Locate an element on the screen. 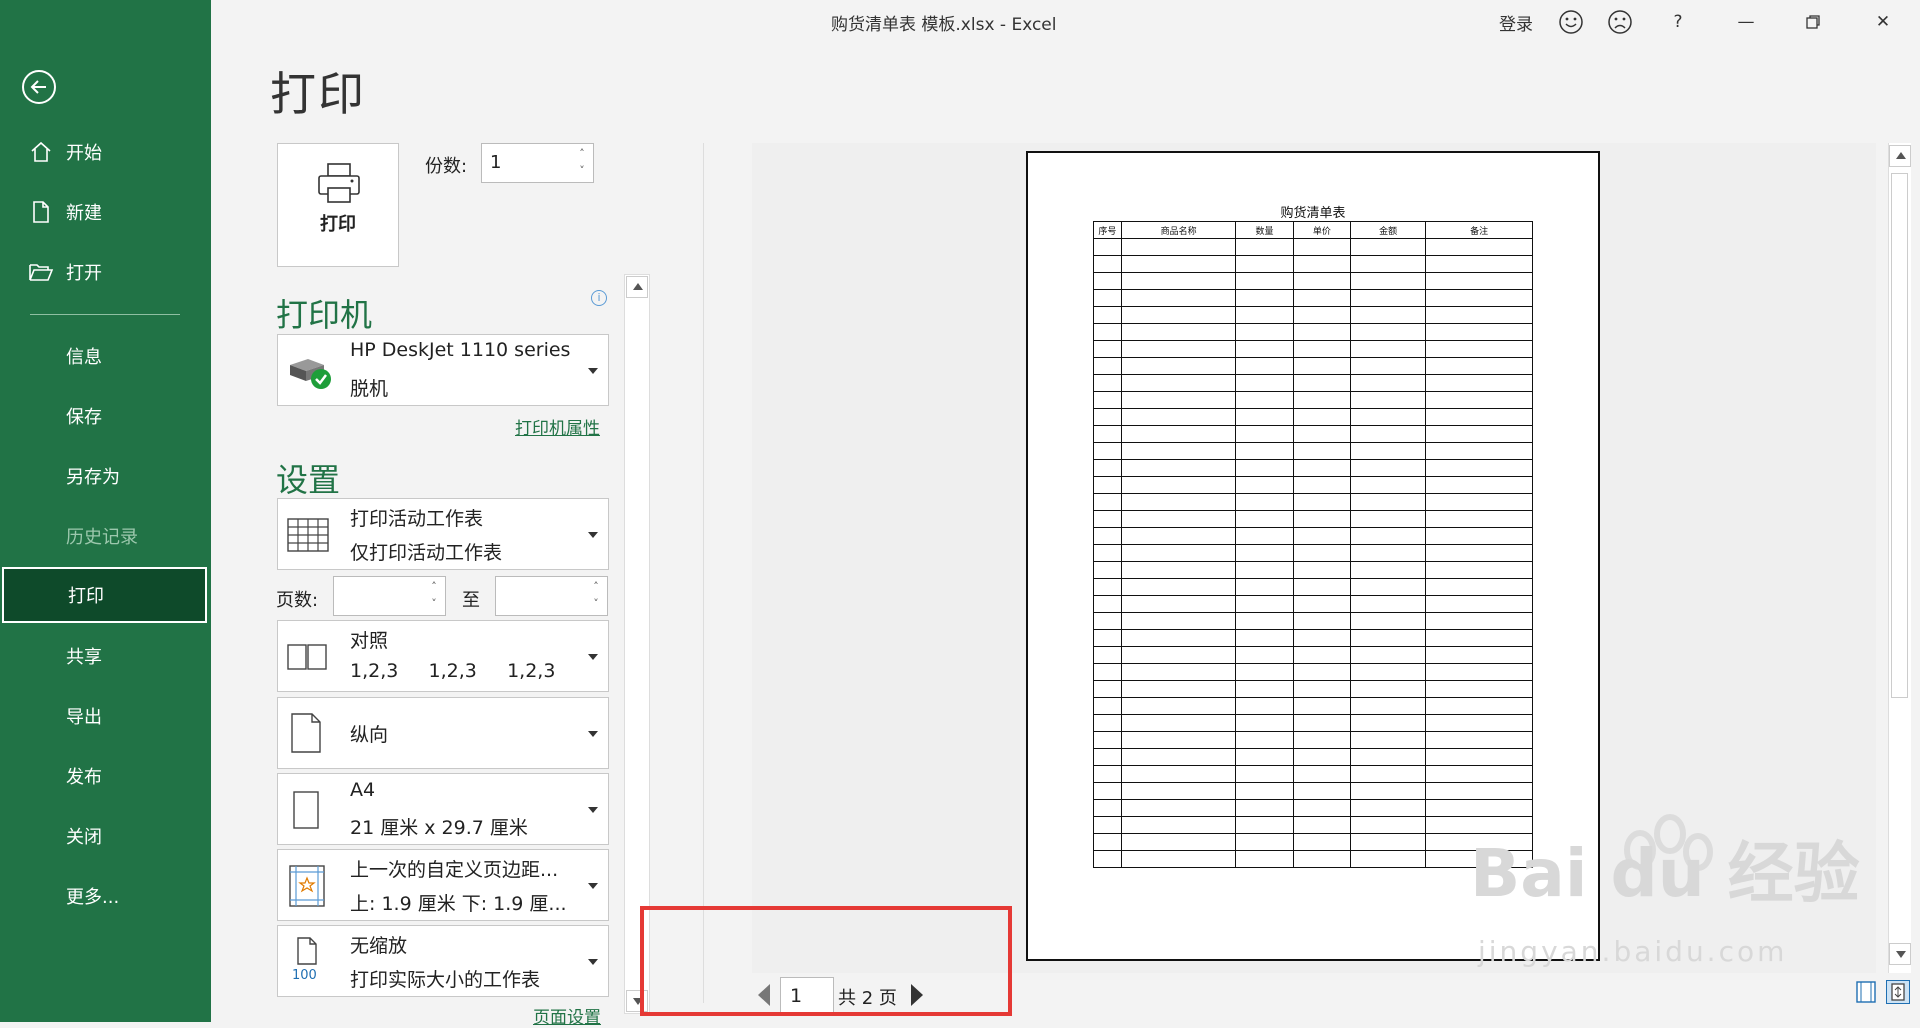 The height and width of the screenshot is (1028, 1920). show-margins-button is located at coordinates (1866, 992).